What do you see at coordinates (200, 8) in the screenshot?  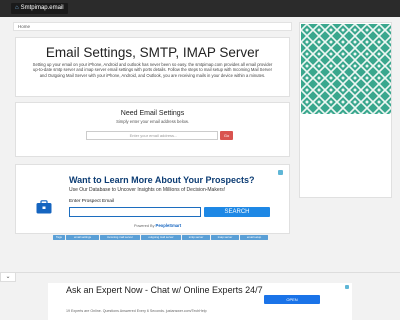 I see `top-navbar: ⌂ Smtpimap.email` at bounding box center [200, 8].